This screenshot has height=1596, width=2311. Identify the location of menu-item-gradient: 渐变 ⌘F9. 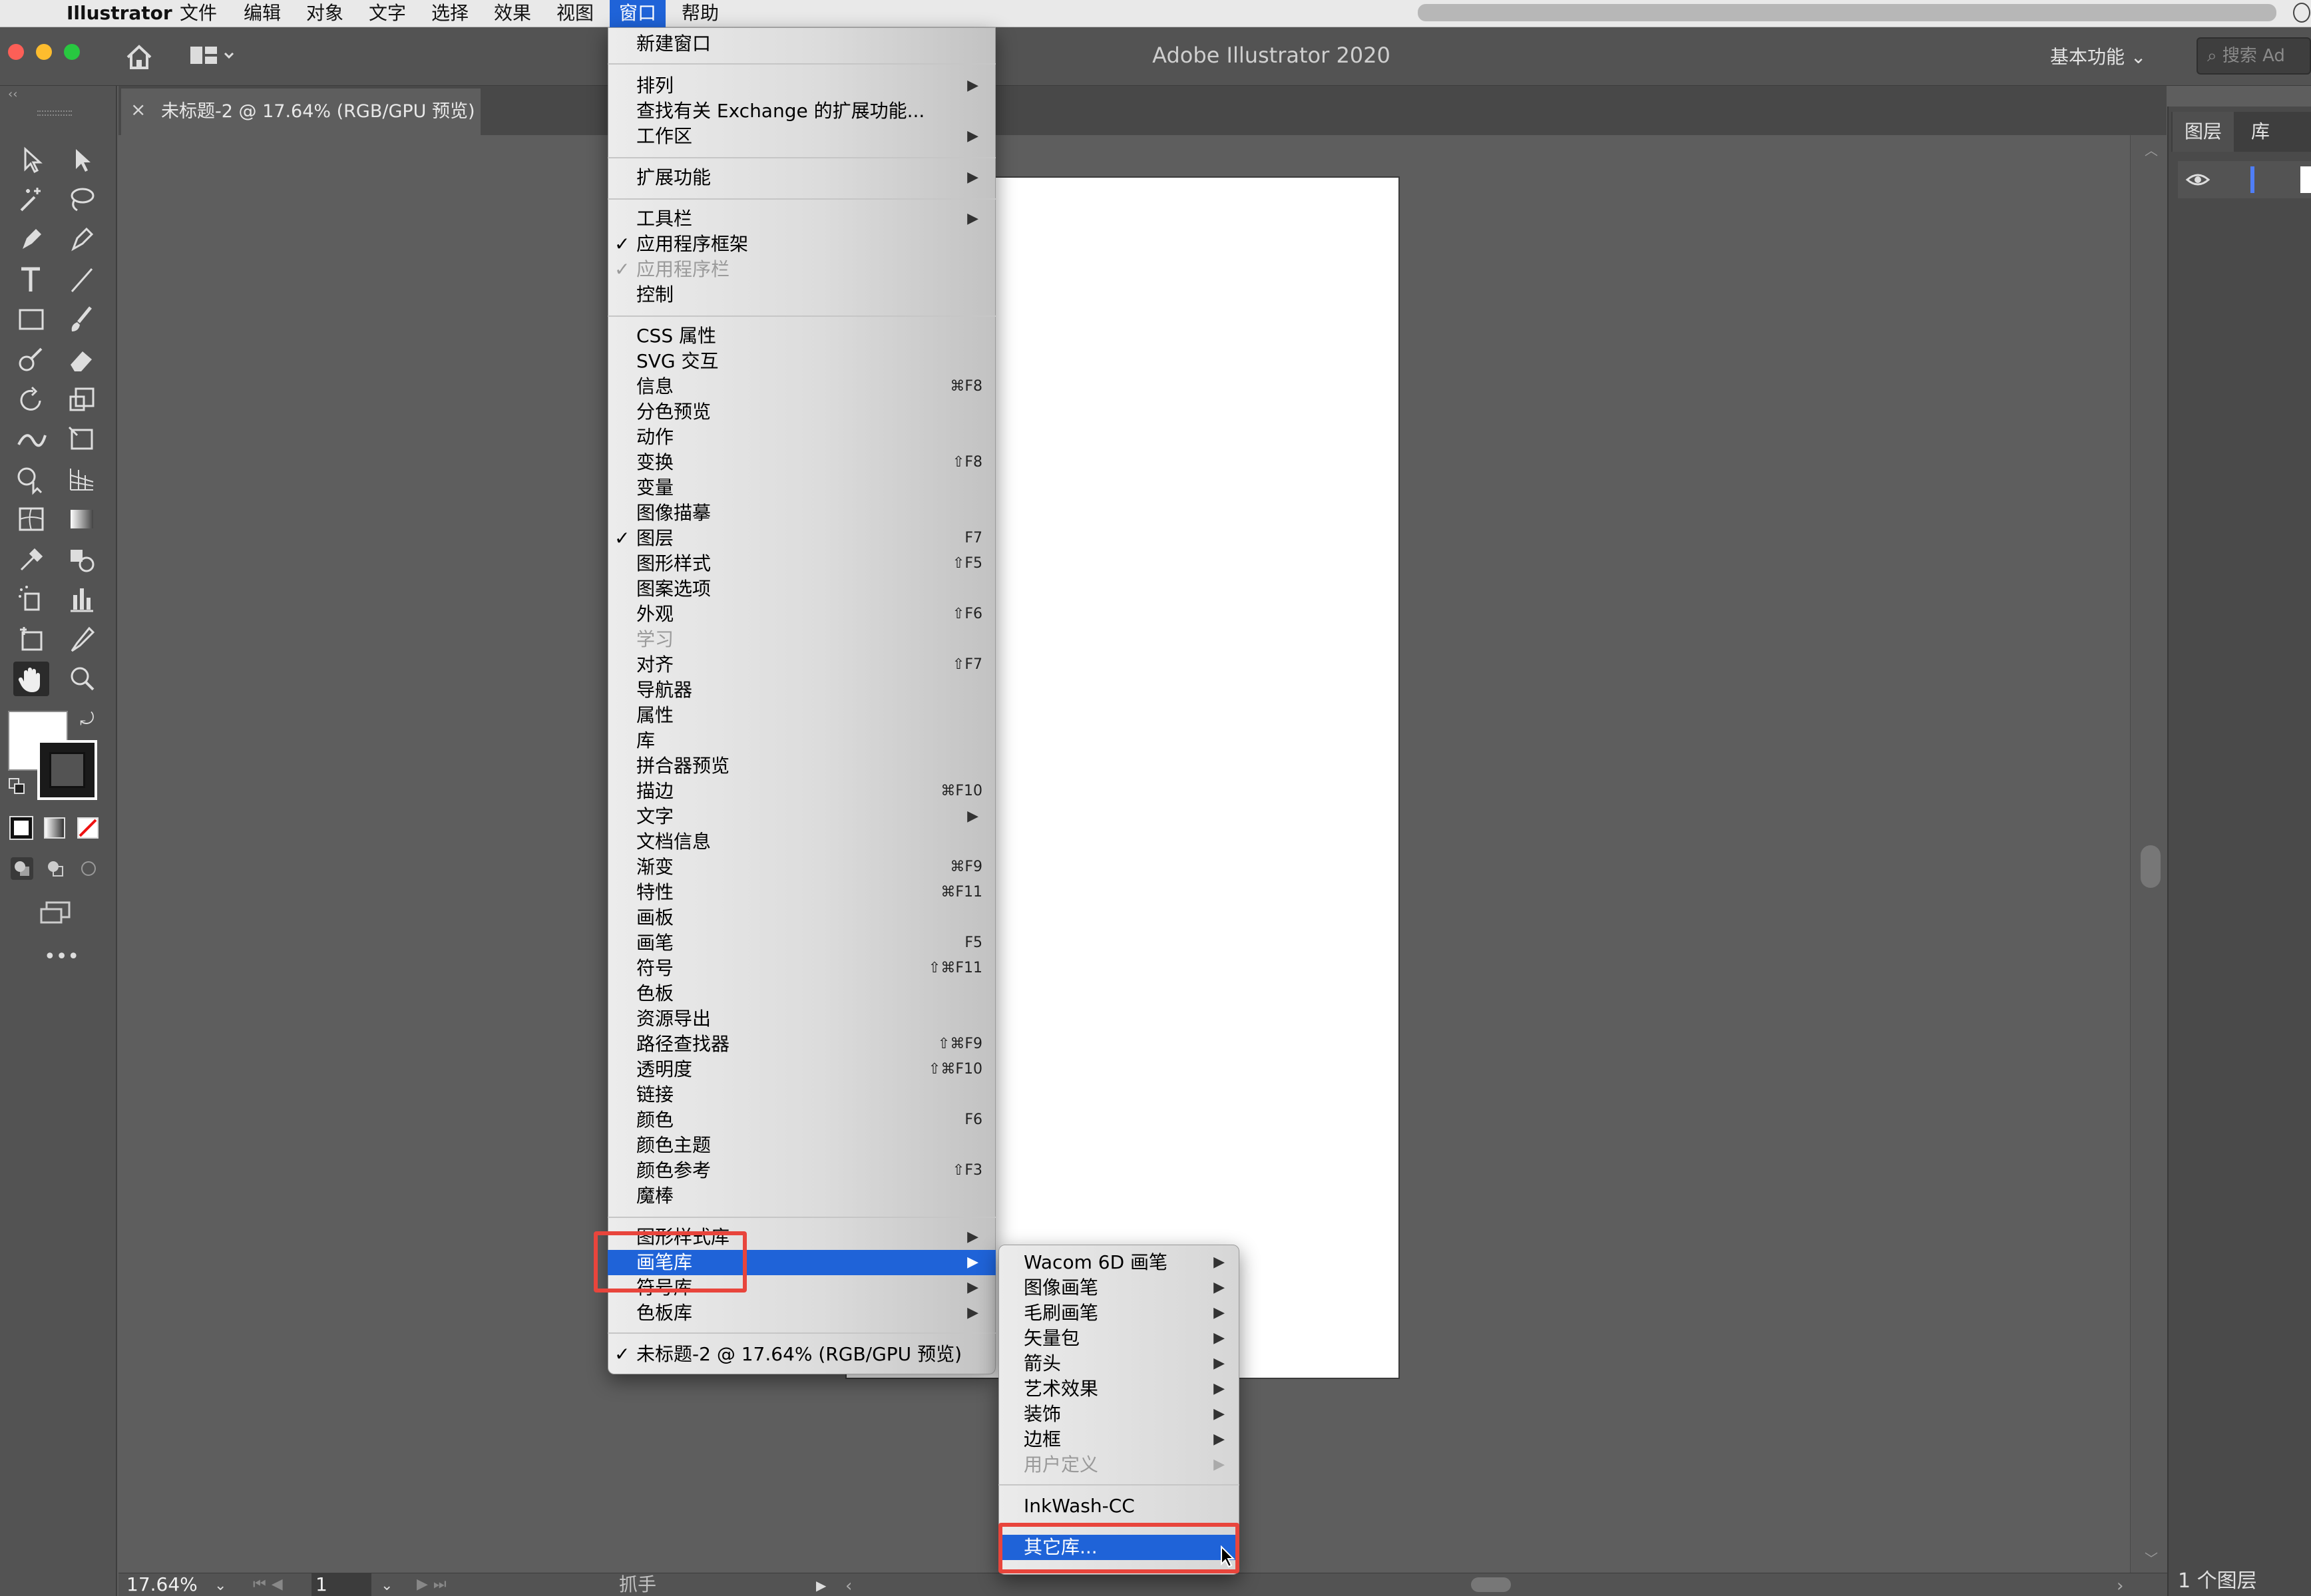
(802, 867).